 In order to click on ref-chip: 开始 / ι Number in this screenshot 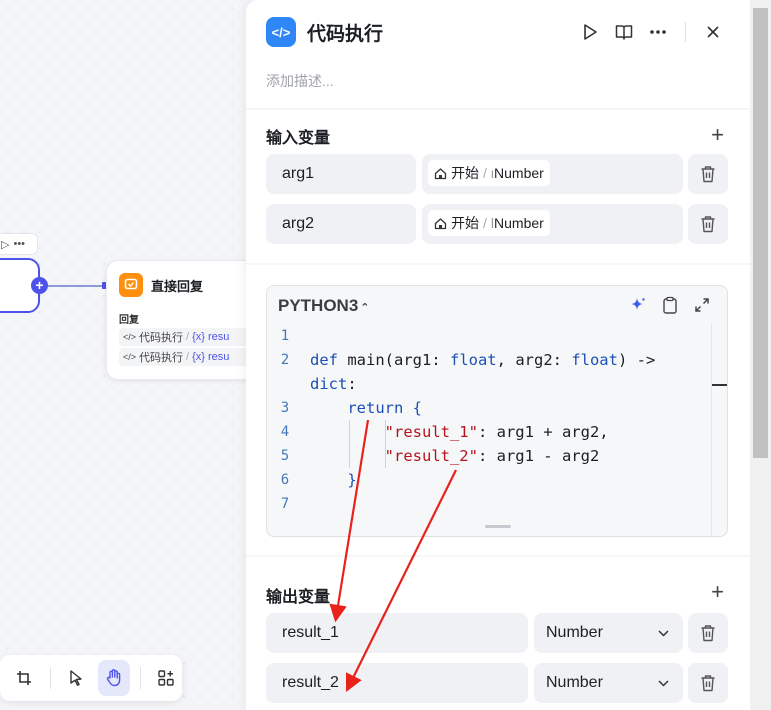, I will do `click(489, 173)`.